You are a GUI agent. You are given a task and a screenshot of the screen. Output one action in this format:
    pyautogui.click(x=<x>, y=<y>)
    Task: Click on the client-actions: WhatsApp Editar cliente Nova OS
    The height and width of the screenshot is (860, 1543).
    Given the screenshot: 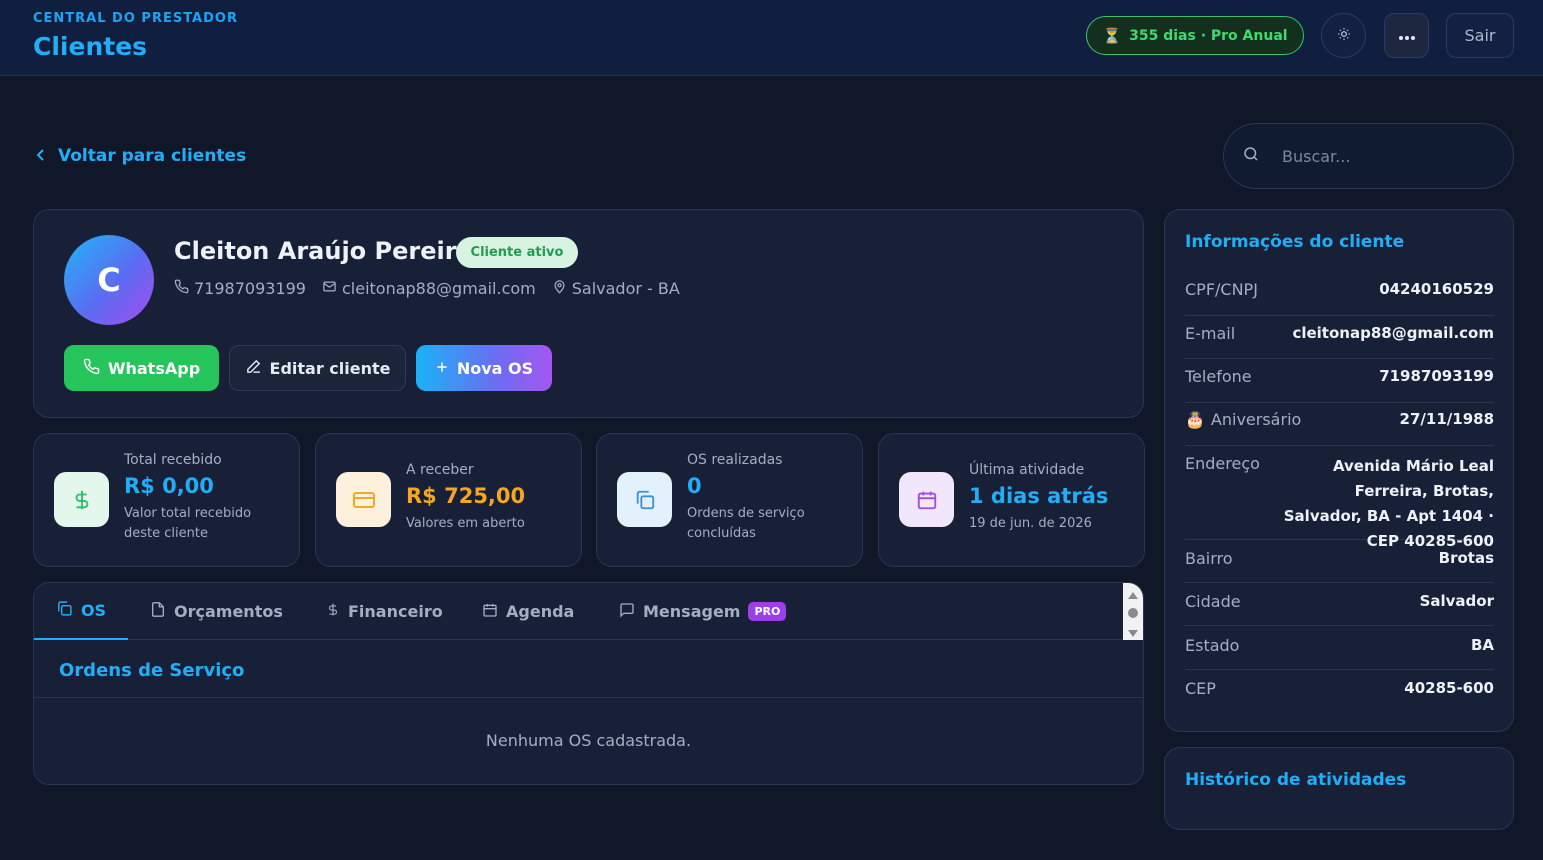 What is the action you would take?
    pyautogui.click(x=308, y=368)
    